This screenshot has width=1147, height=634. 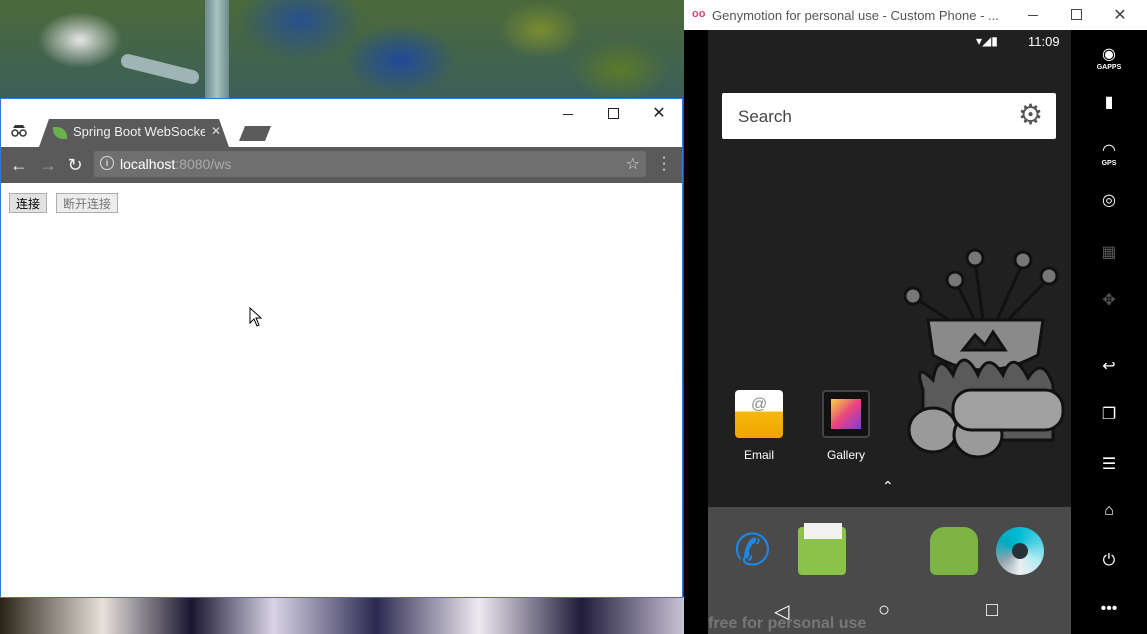 I want to click on app-dock: ✆, so click(x=889, y=547).